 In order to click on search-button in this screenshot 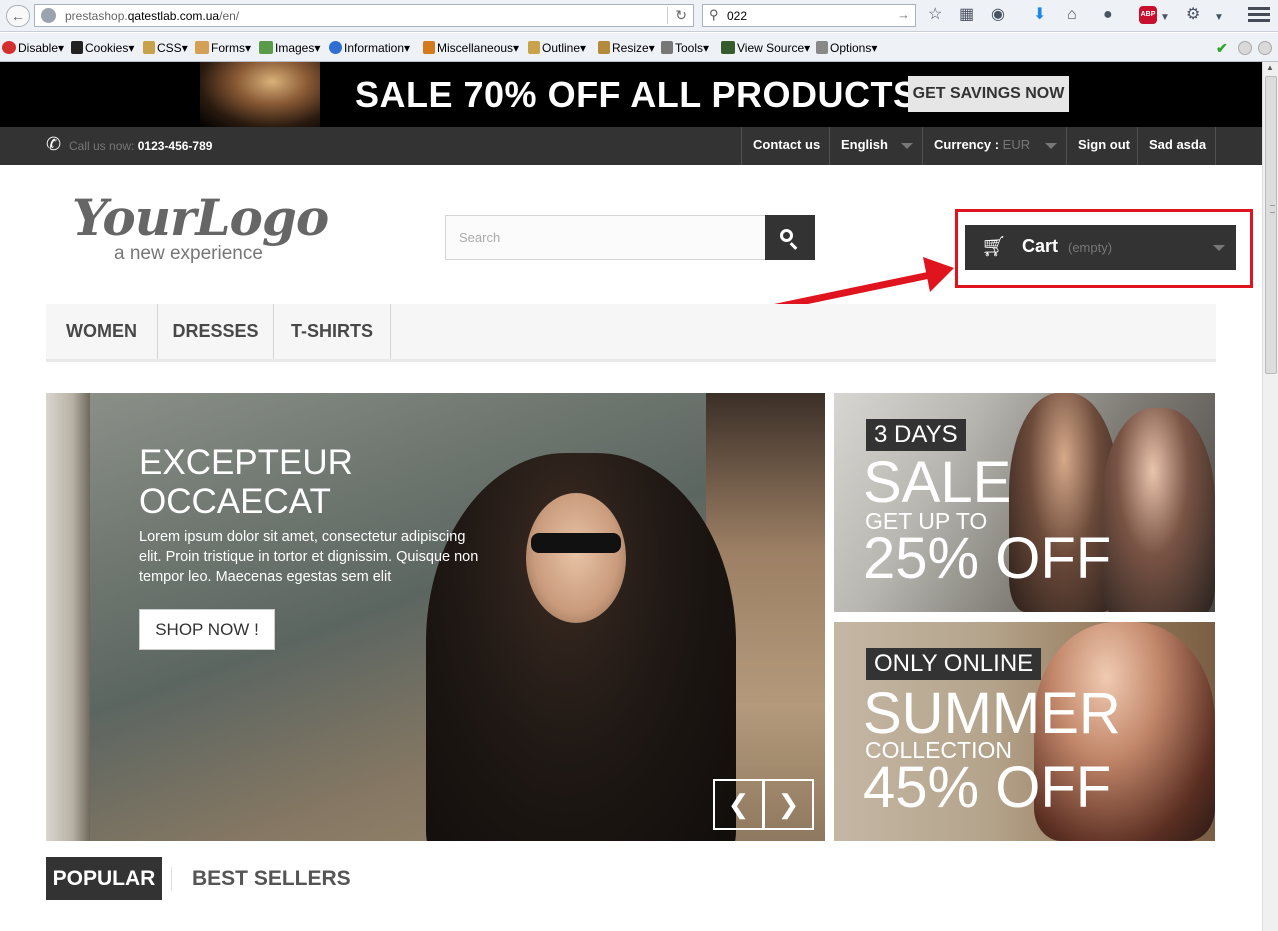, I will do `click(790, 237)`.